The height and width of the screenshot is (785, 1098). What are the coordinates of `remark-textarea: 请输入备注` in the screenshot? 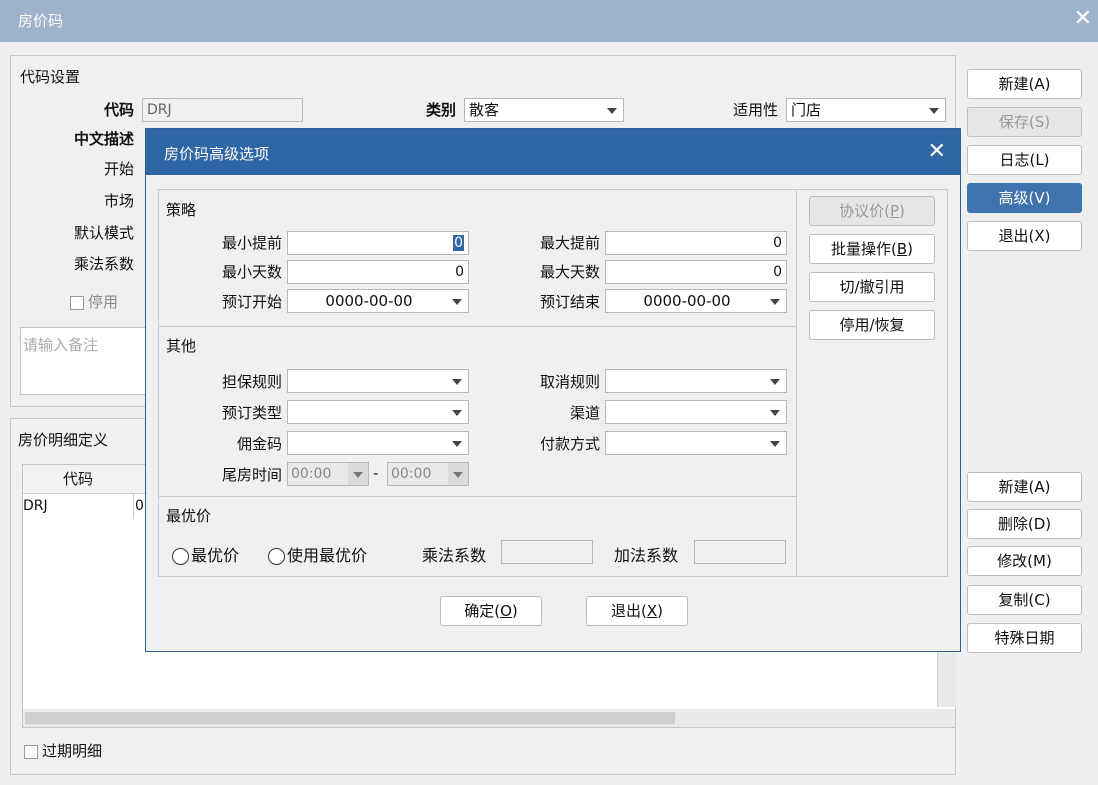 It's located at (83, 361).